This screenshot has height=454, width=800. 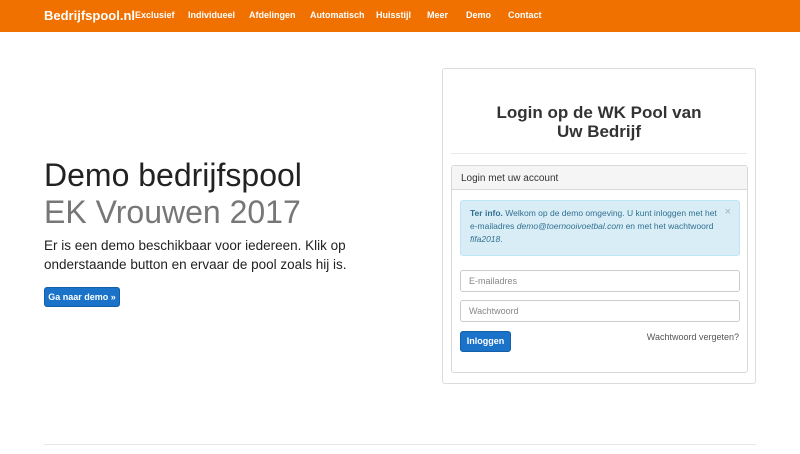 I want to click on alert-text-3: ., so click(x=501, y=239).